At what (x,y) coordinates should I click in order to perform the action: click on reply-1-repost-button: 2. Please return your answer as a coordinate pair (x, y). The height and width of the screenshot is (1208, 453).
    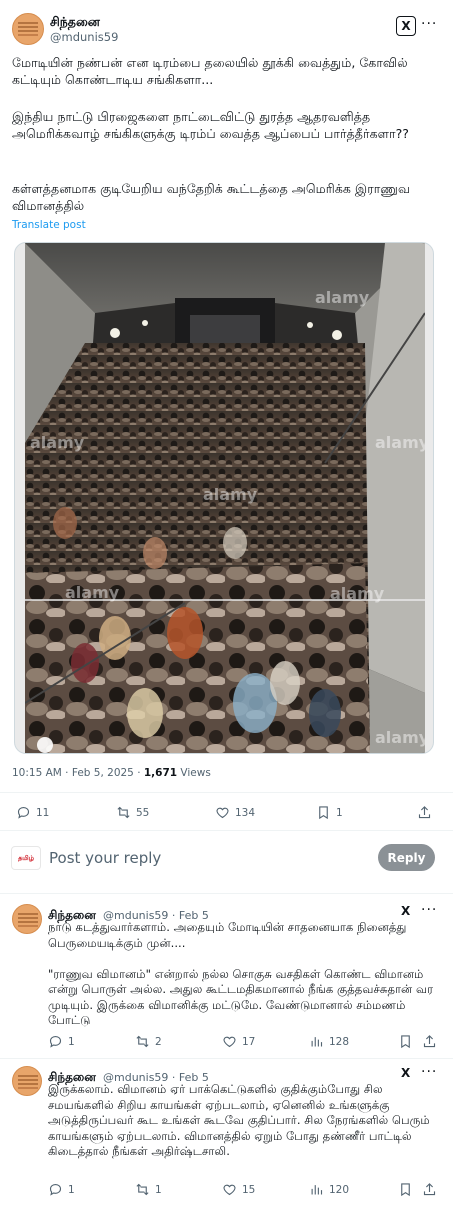
    Looking at the image, I should click on (148, 1041).